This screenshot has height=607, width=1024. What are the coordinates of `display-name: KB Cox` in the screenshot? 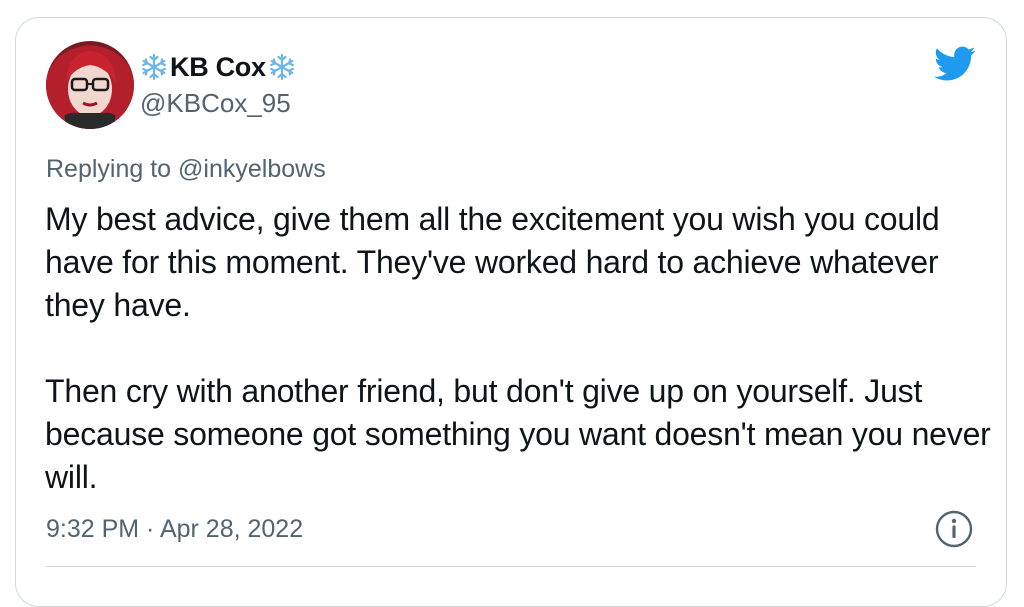 It's located at (218, 67).